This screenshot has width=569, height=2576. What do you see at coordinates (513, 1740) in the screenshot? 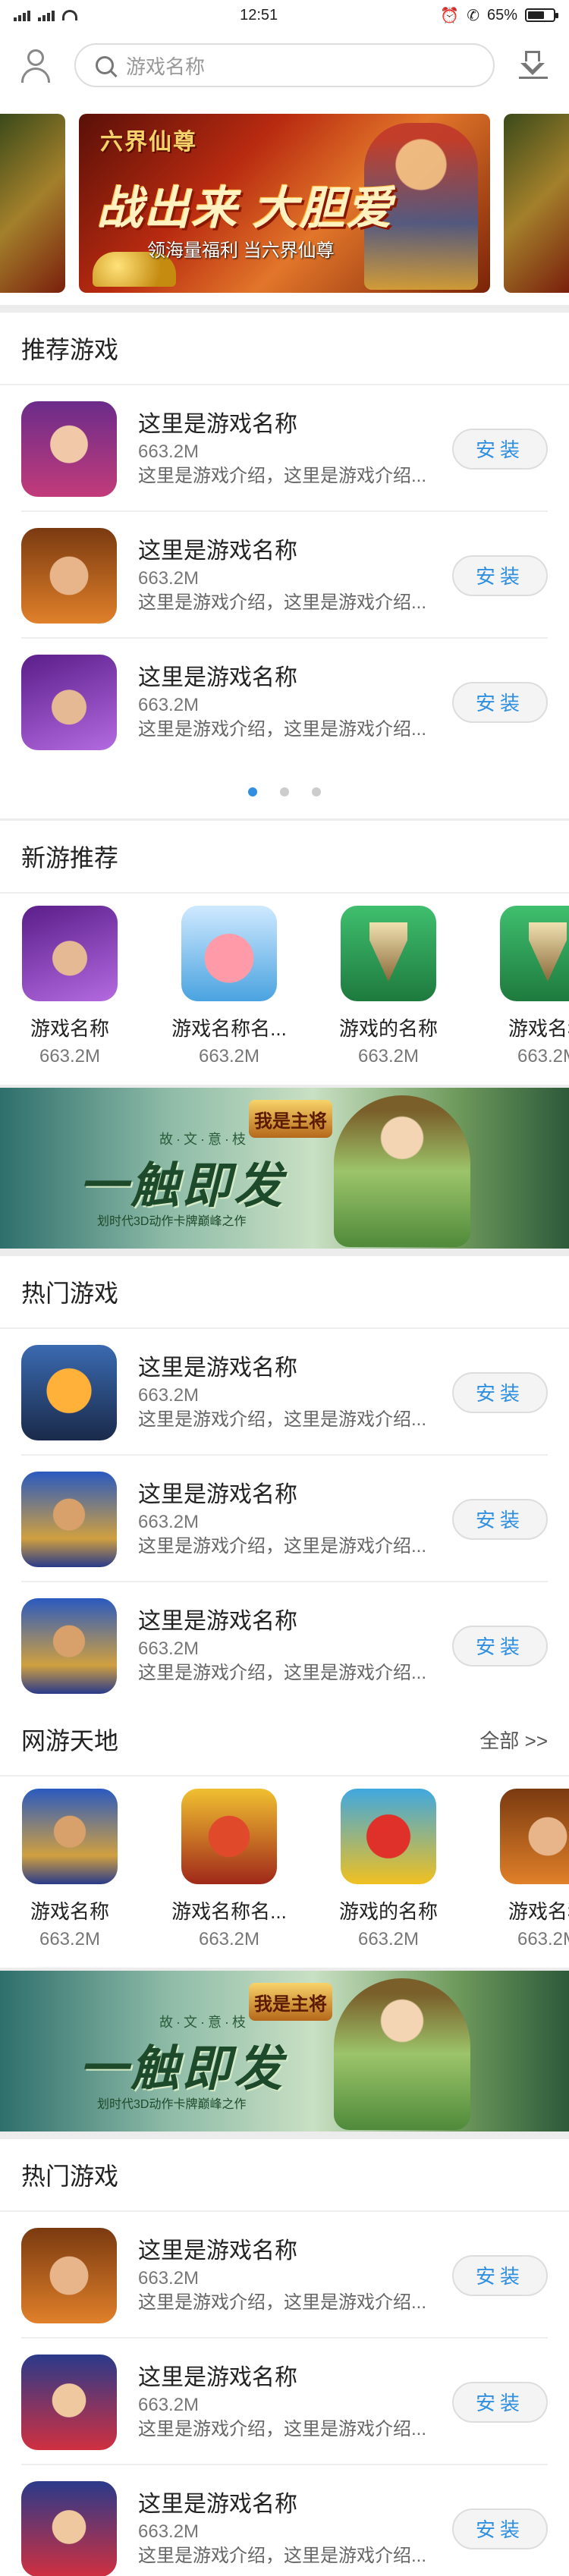
I see `view-all-link: 全部 >>` at bounding box center [513, 1740].